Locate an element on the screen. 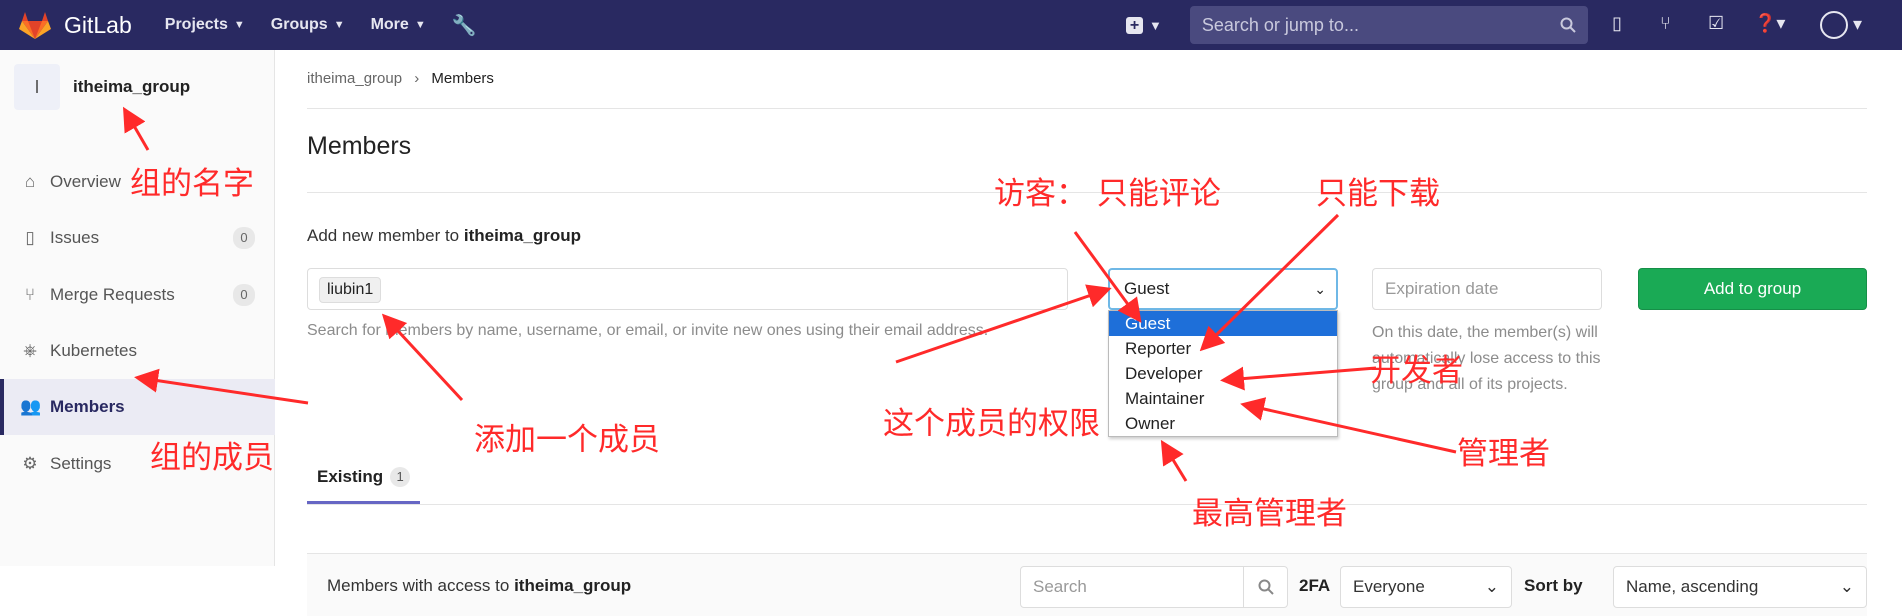 The image size is (1902, 616). option-owner: Owner is located at coordinates (1223, 423).